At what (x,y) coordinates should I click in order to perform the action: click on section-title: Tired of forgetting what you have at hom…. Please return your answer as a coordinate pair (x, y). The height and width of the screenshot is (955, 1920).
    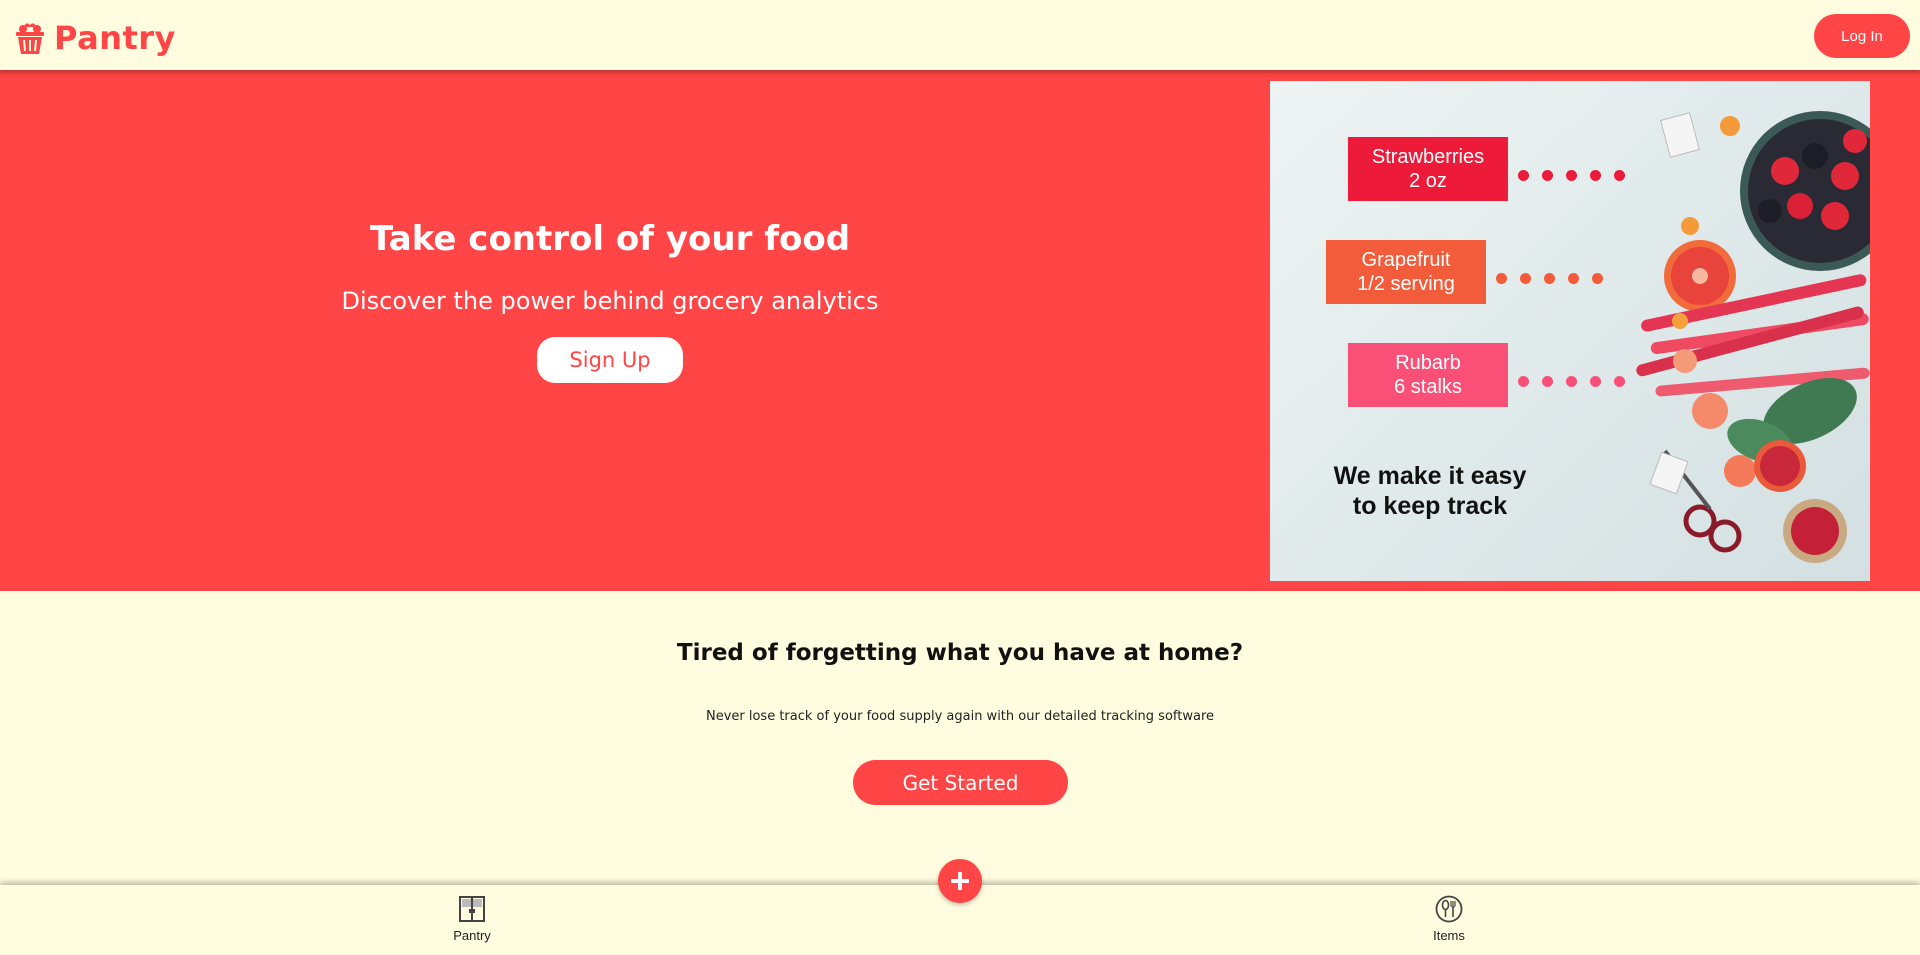
    Looking at the image, I should click on (960, 653).